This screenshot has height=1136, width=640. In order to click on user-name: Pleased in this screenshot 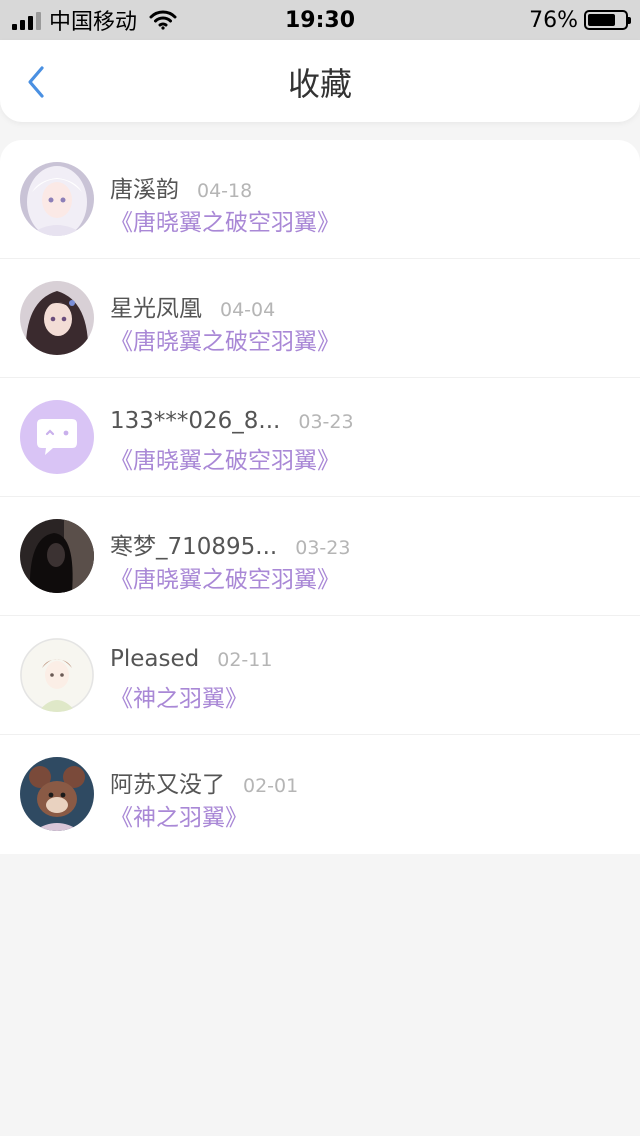, I will do `click(155, 659)`.